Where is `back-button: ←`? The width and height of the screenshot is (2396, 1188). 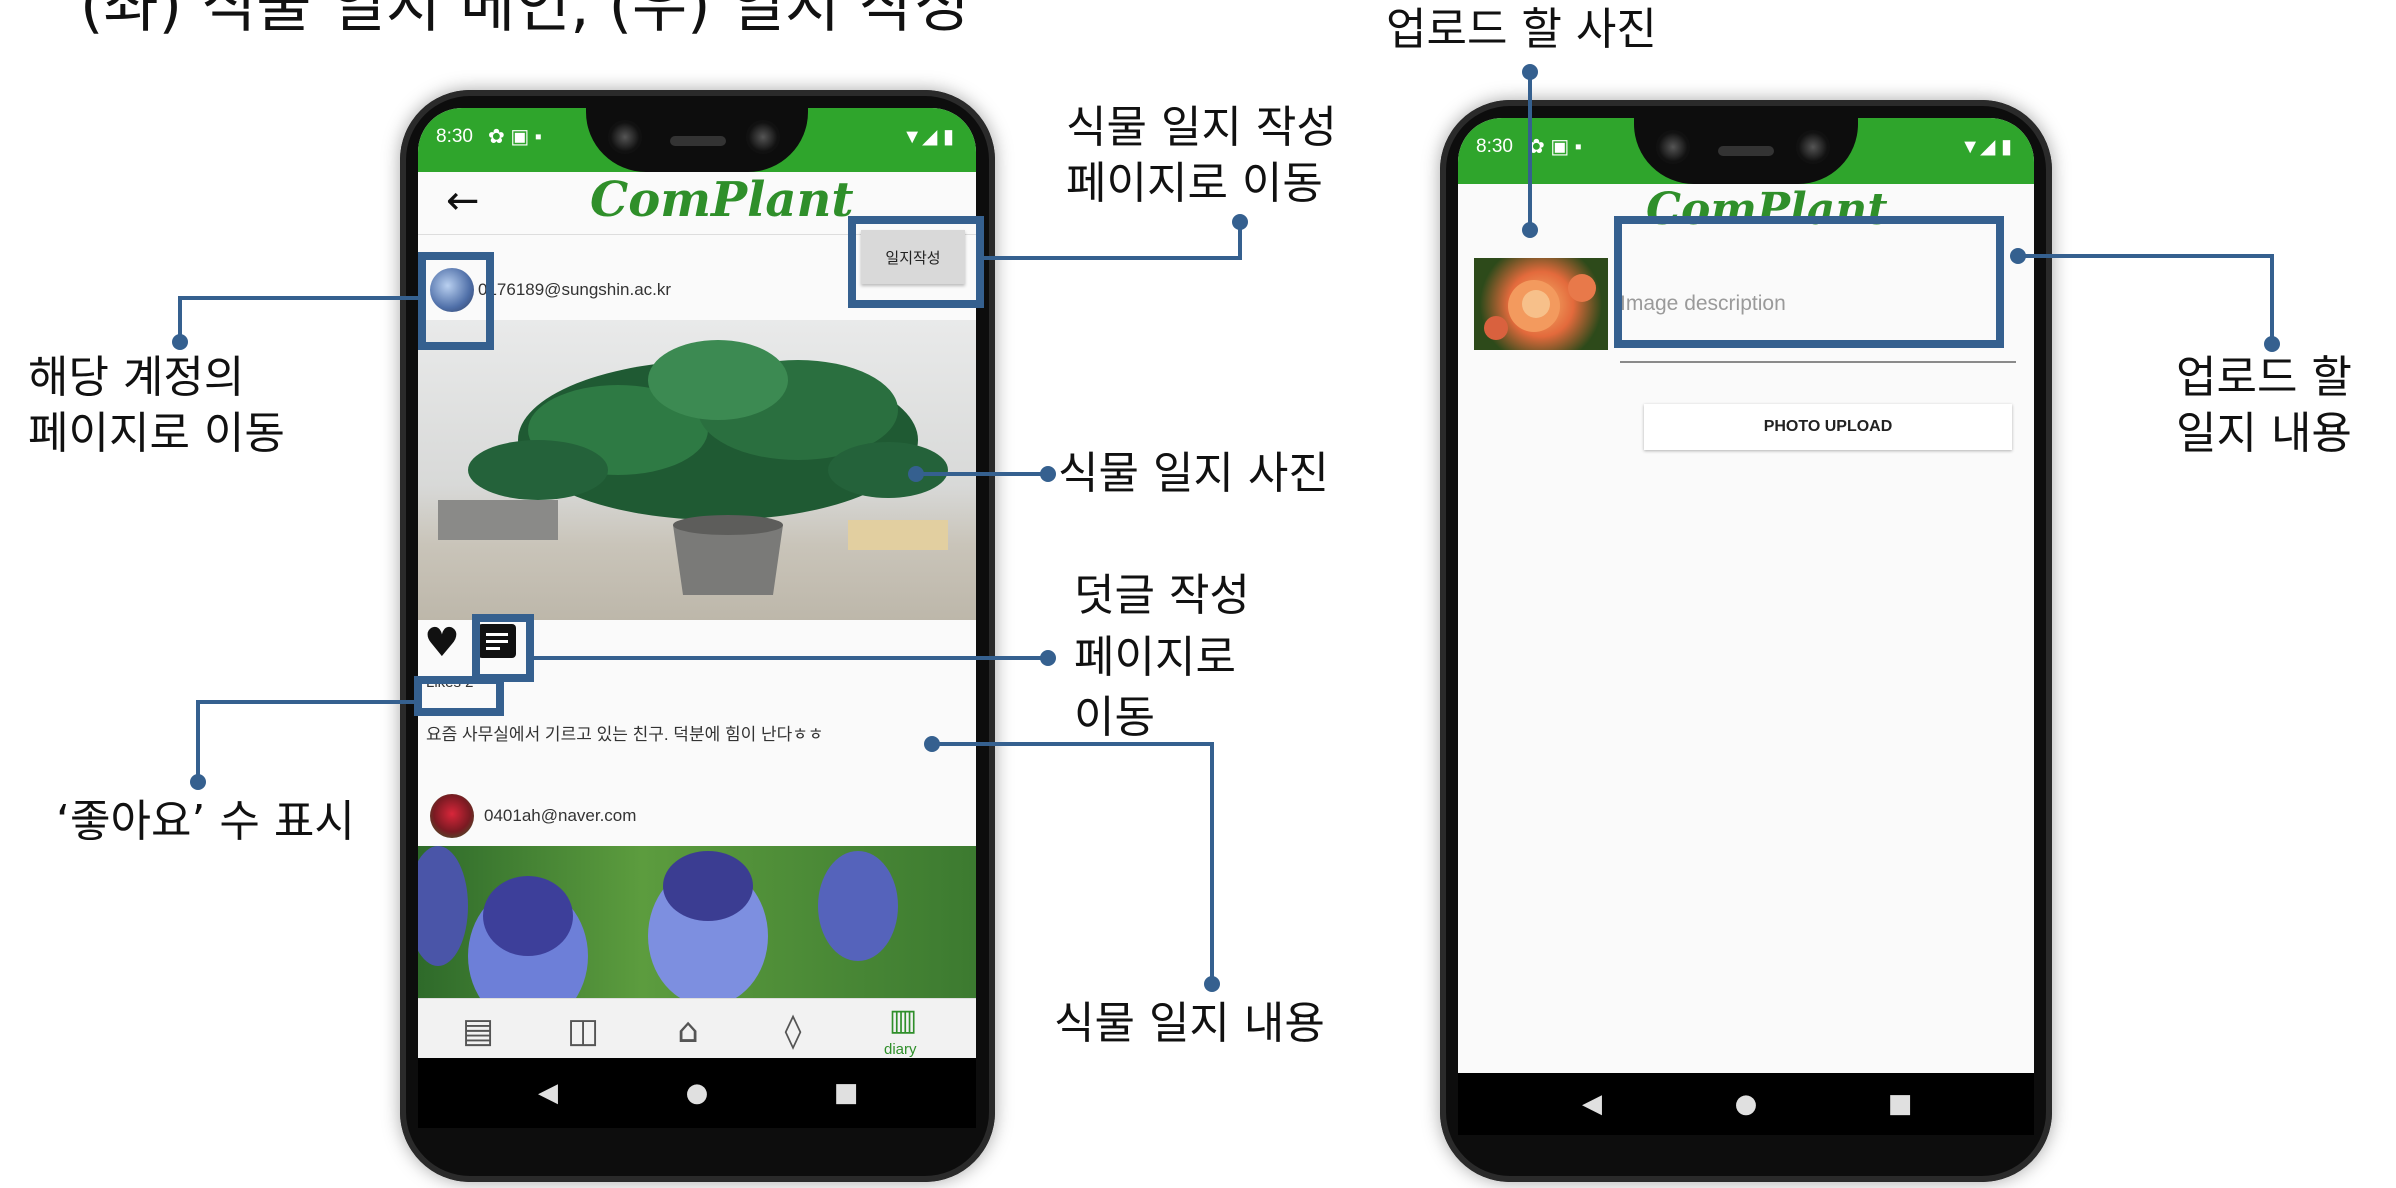
back-button: ← is located at coordinates (463, 201).